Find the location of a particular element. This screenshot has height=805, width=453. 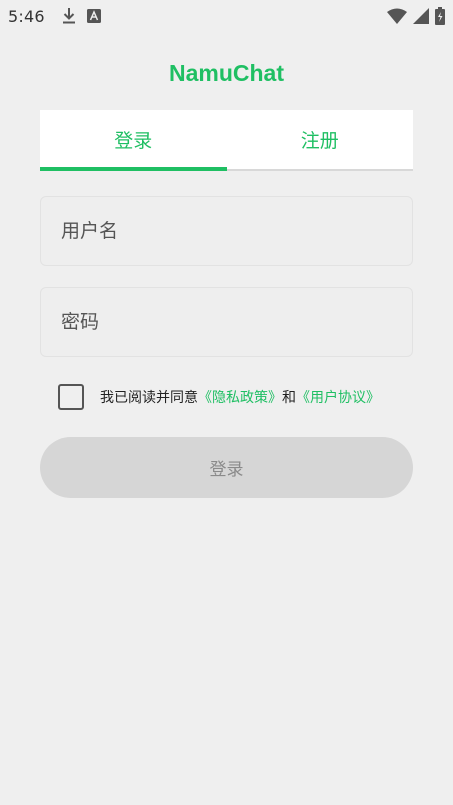

password-input is located at coordinates (236, 322).